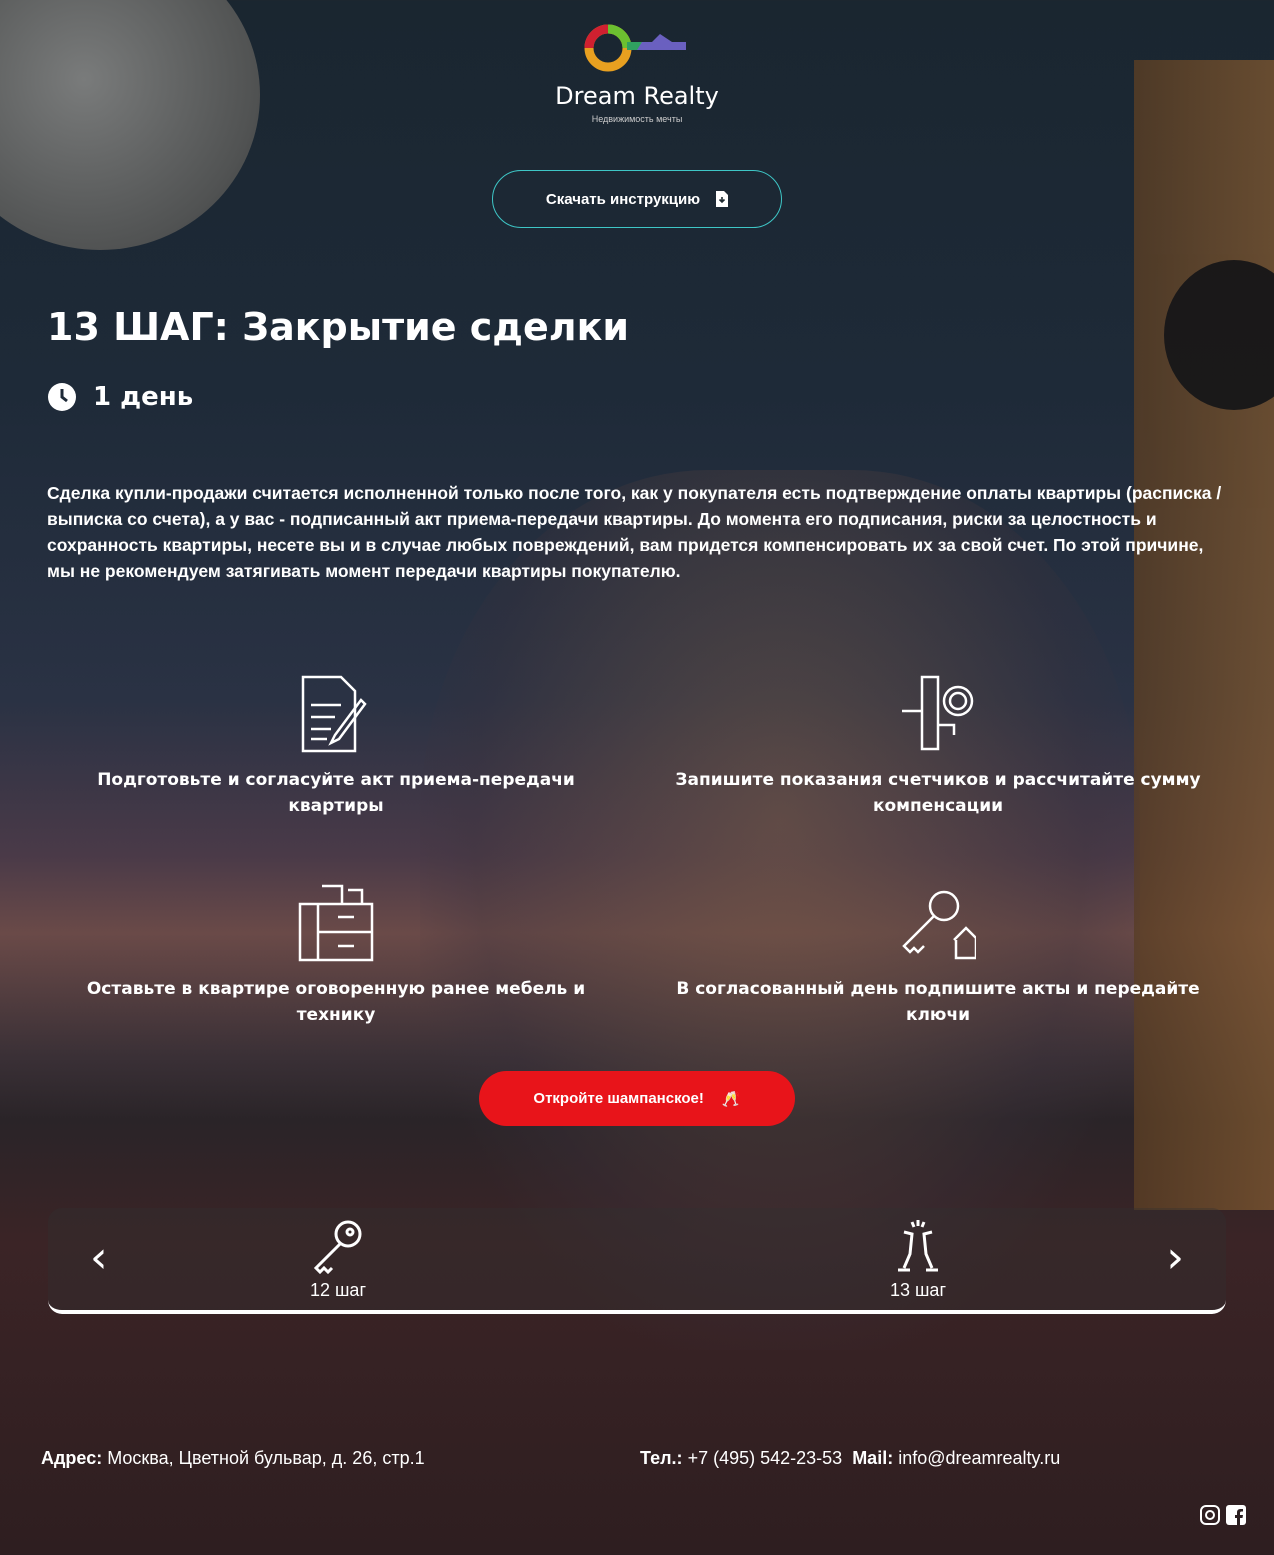 Image resolution: width=1274 pixels, height=1555 pixels. What do you see at coordinates (635, 48) in the screenshot?
I see `key-logo-icon` at bounding box center [635, 48].